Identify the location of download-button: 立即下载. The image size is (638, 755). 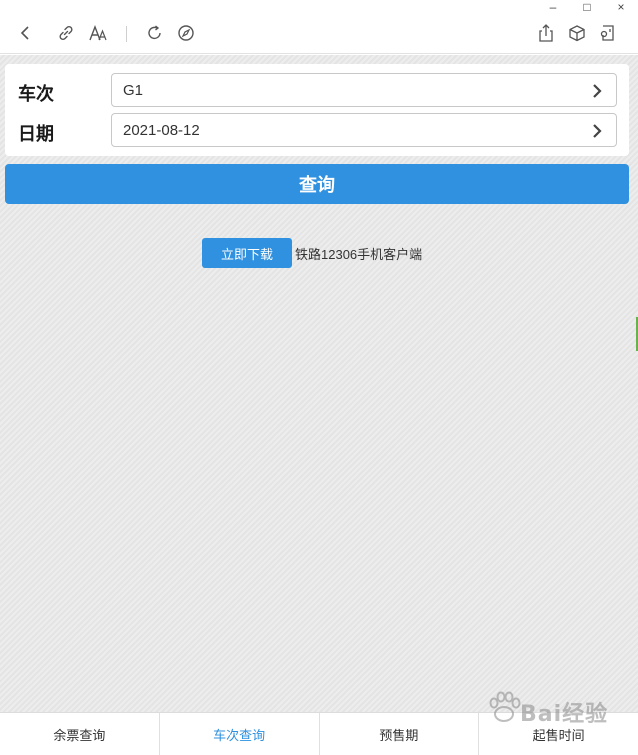
(247, 253).